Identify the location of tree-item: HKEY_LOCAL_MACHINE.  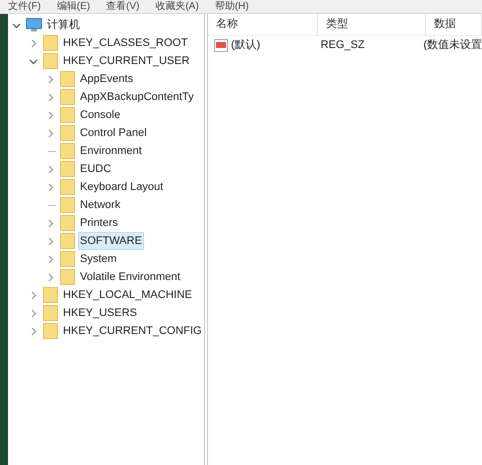
(127, 295).